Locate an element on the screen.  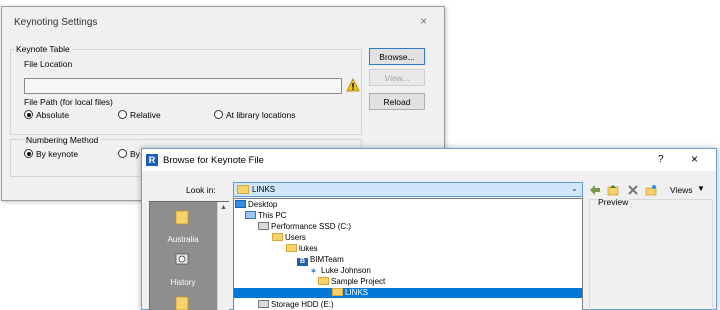
views-menu: Views is located at coordinates (681, 190).